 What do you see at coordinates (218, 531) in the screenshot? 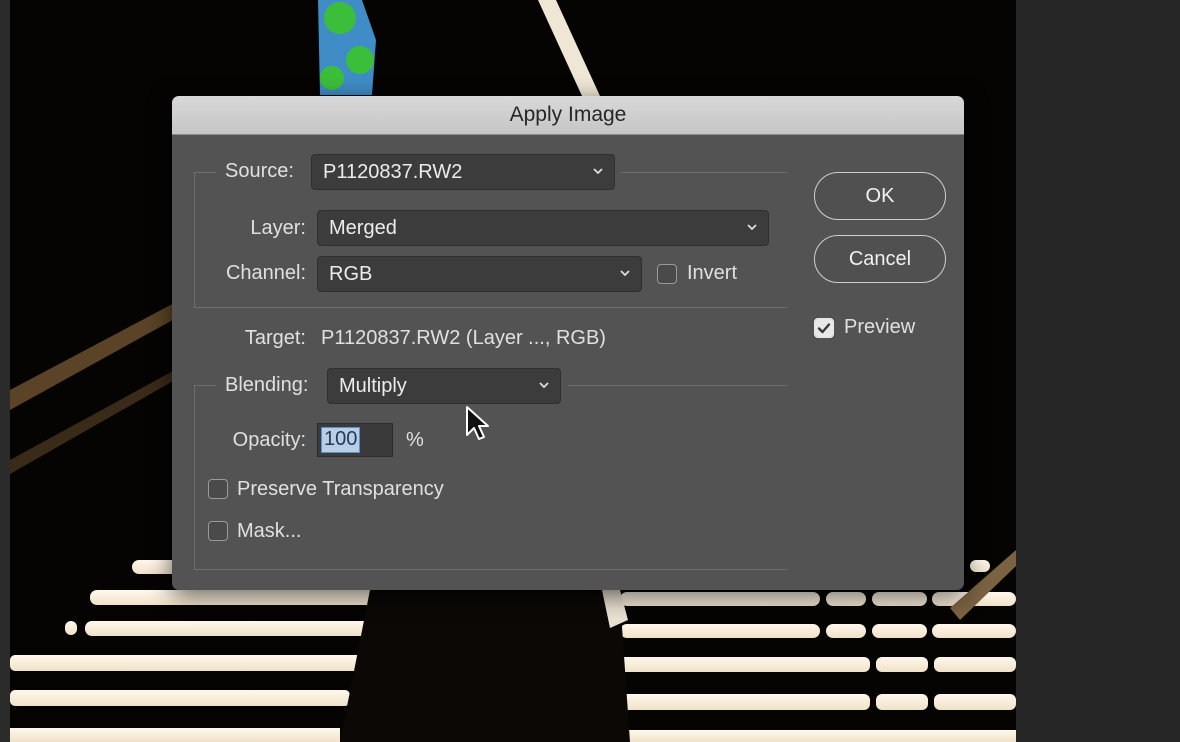
I see `mask-checkbox` at bounding box center [218, 531].